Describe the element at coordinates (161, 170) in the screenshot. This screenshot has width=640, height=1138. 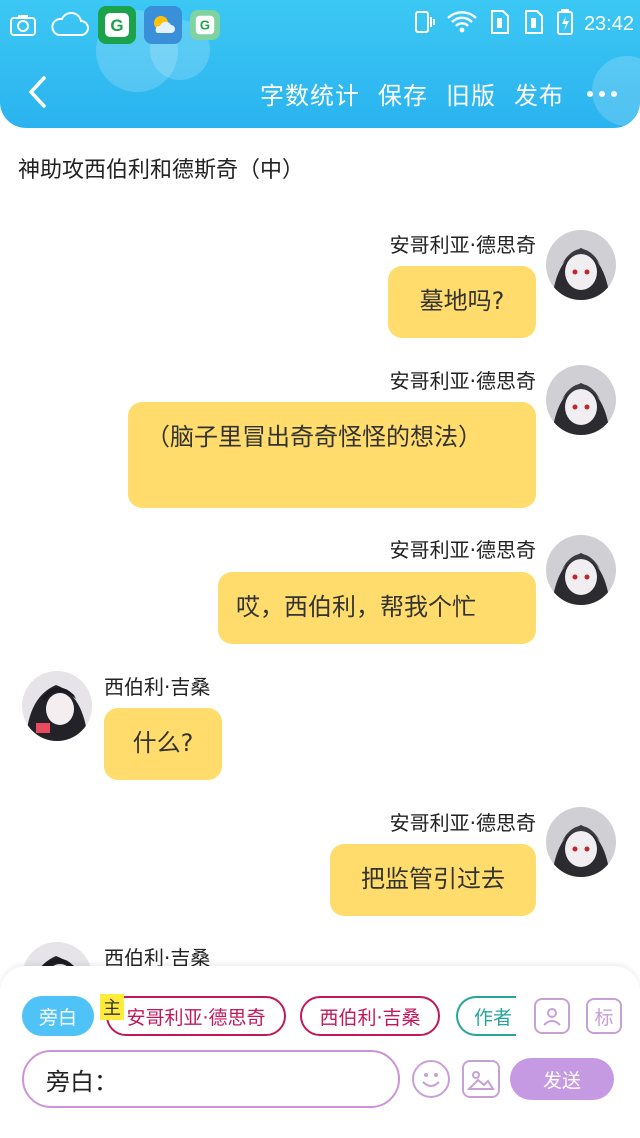
I see `story-title: 神助攻西伯利和德斯奇（中）` at that location.